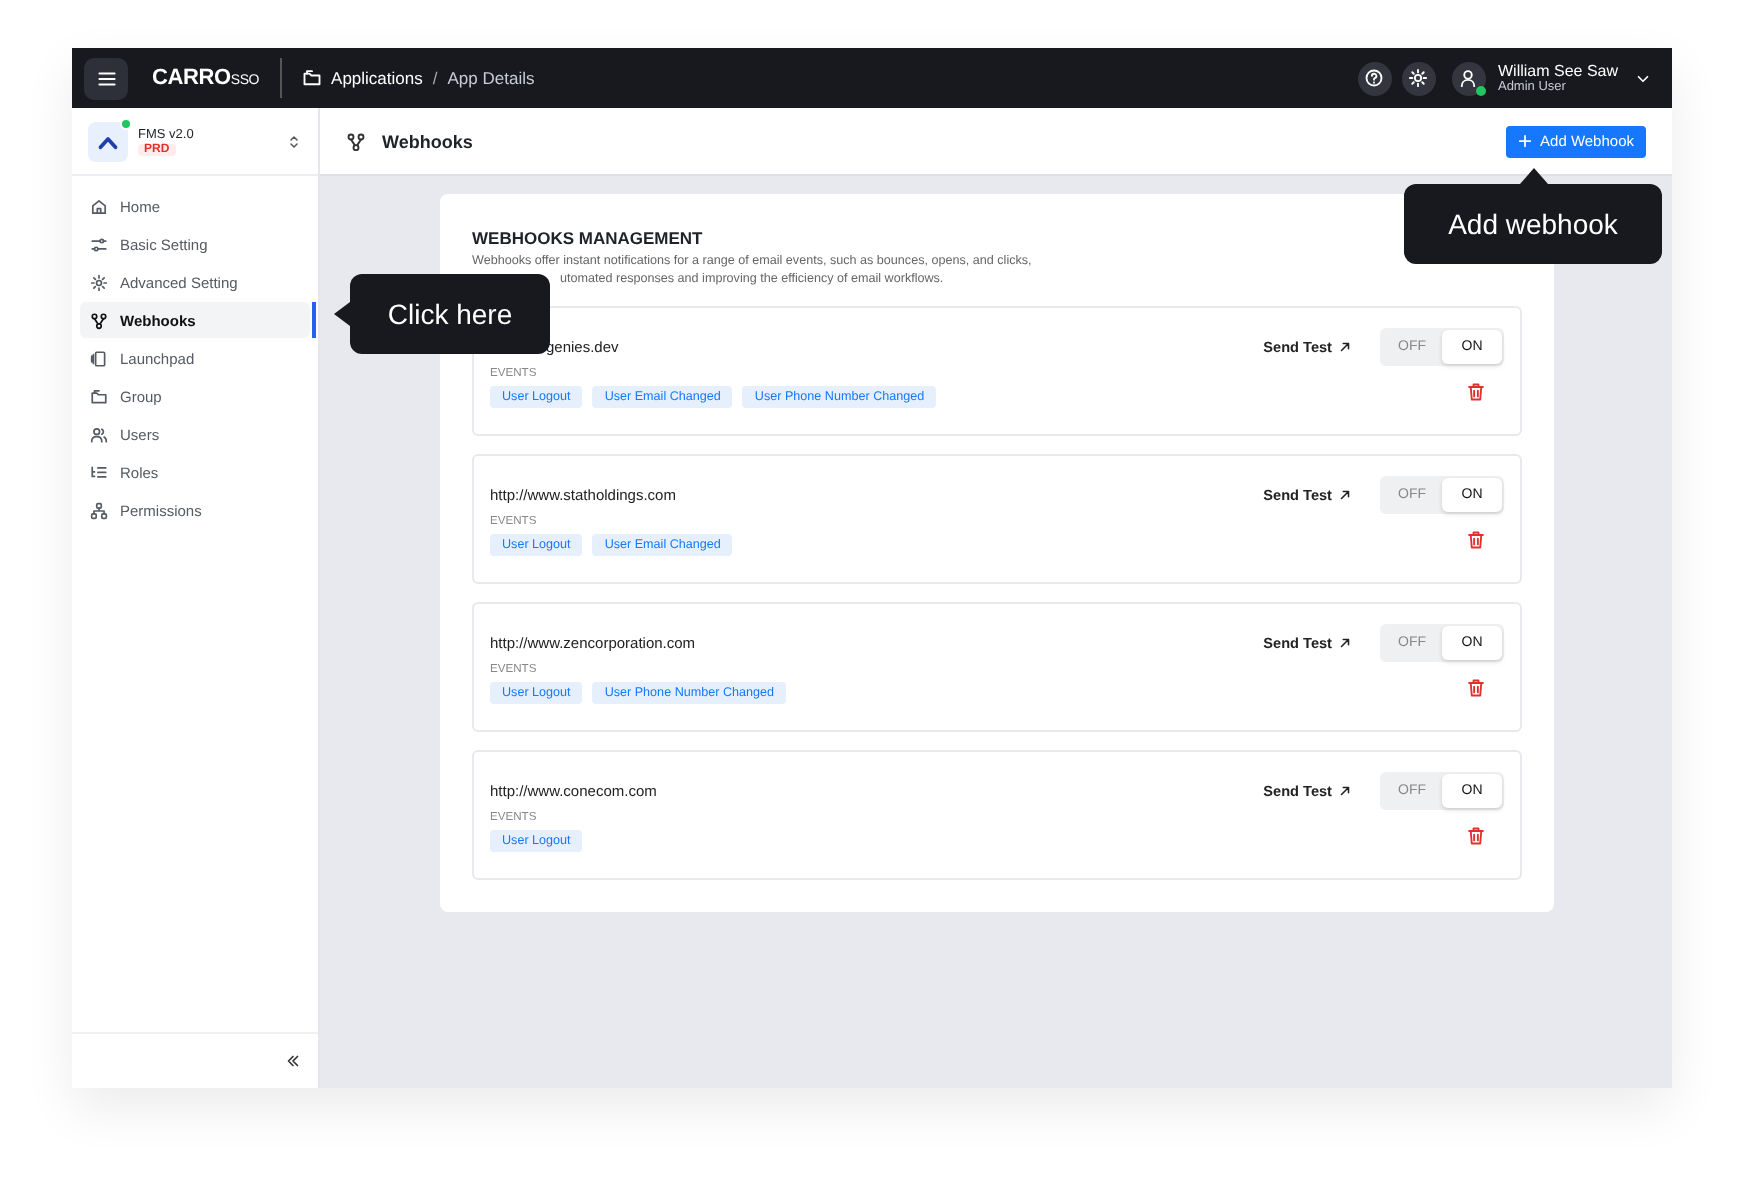 This screenshot has width=1744, height=1184. What do you see at coordinates (294, 141) in the screenshot?
I see `sort-icon` at bounding box center [294, 141].